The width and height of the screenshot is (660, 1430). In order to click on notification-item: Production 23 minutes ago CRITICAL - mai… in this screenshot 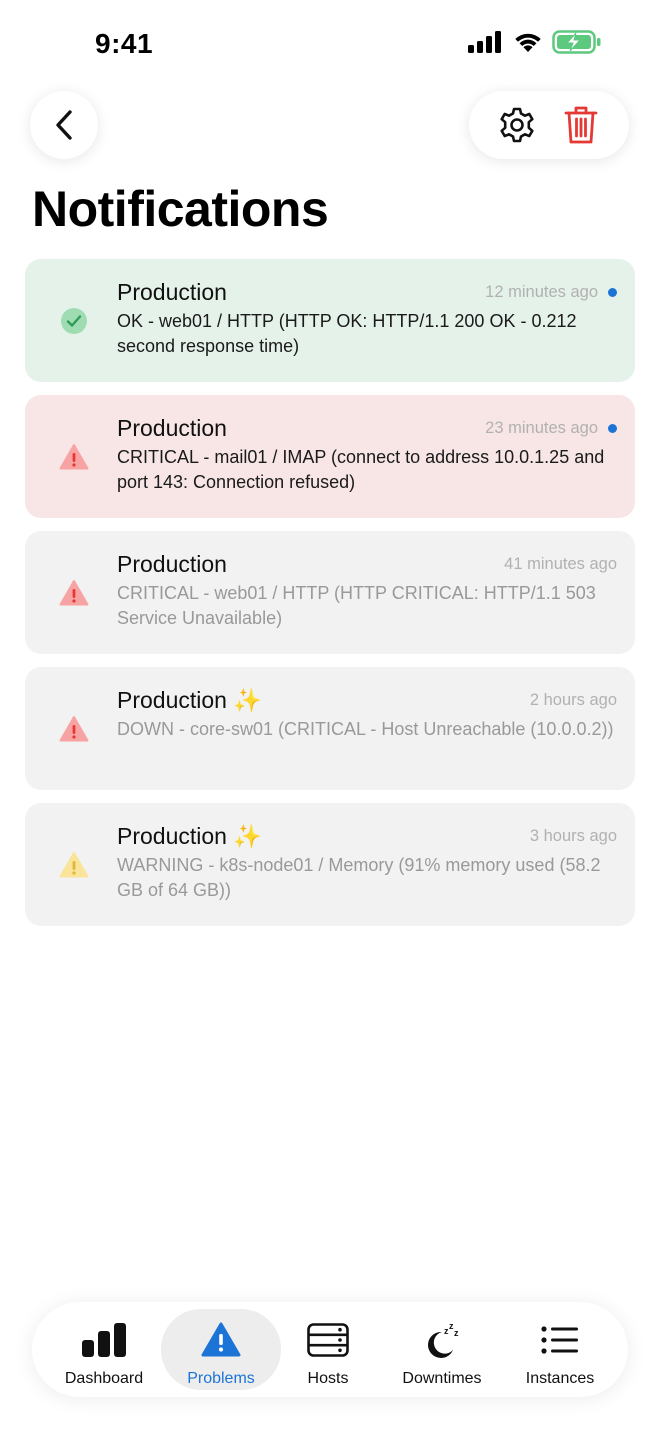, I will do `click(330, 456)`.